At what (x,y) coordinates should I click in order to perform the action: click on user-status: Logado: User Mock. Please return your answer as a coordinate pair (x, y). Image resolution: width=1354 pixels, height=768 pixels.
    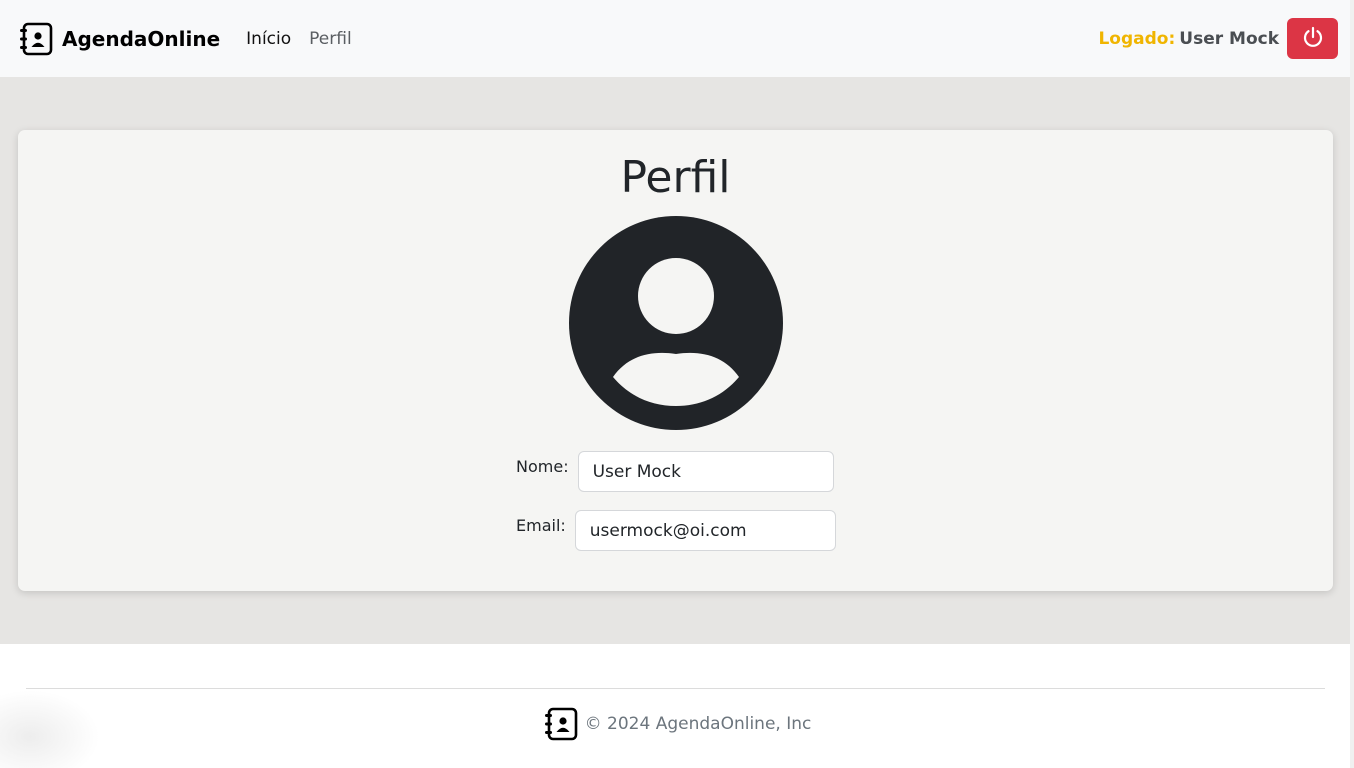
    Looking at the image, I should click on (1218, 38).